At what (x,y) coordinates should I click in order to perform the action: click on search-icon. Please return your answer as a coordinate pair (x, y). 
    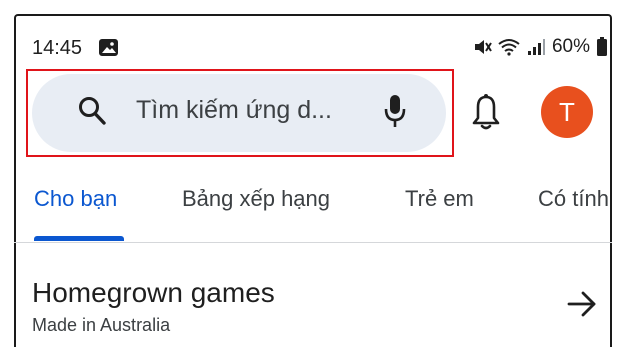
    Looking at the image, I should click on (92, 111).